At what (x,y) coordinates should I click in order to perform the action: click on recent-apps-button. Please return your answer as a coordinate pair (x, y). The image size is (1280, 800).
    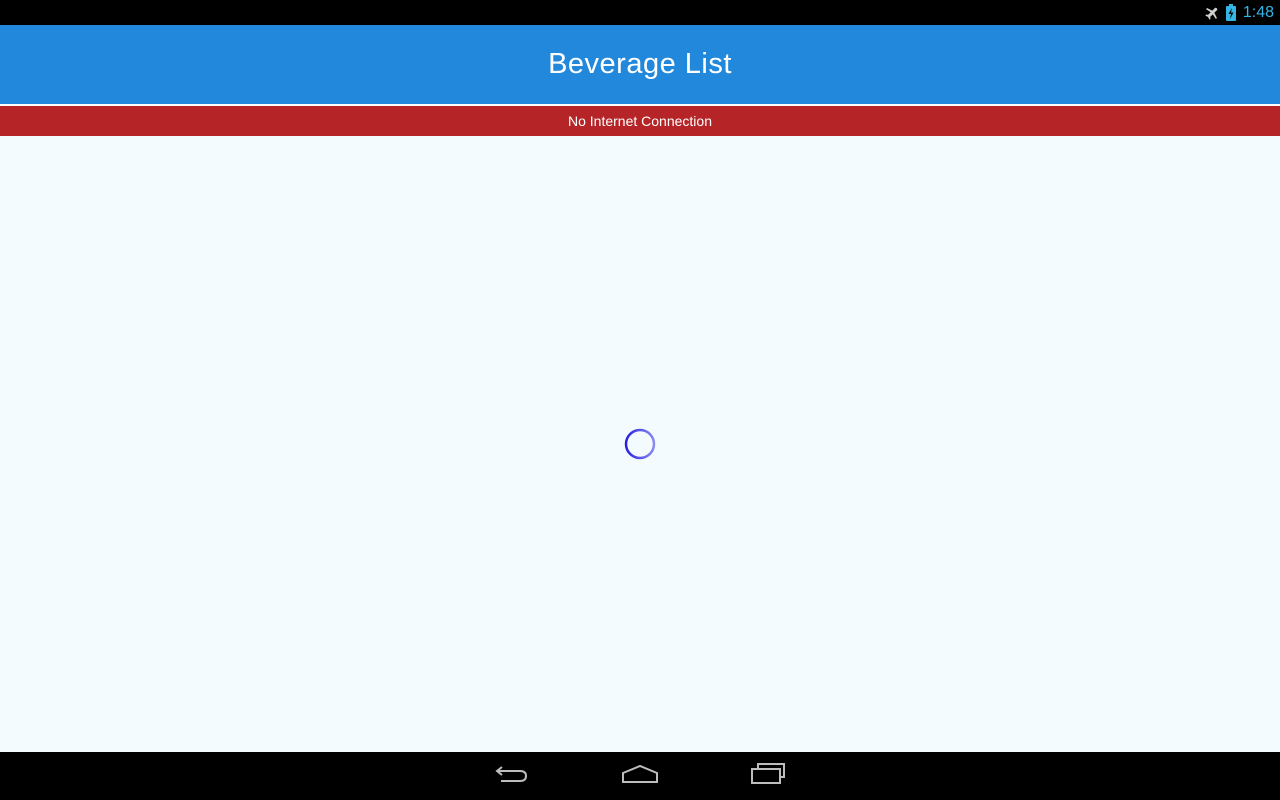
    Looking at the image, I should click on (768, 776).